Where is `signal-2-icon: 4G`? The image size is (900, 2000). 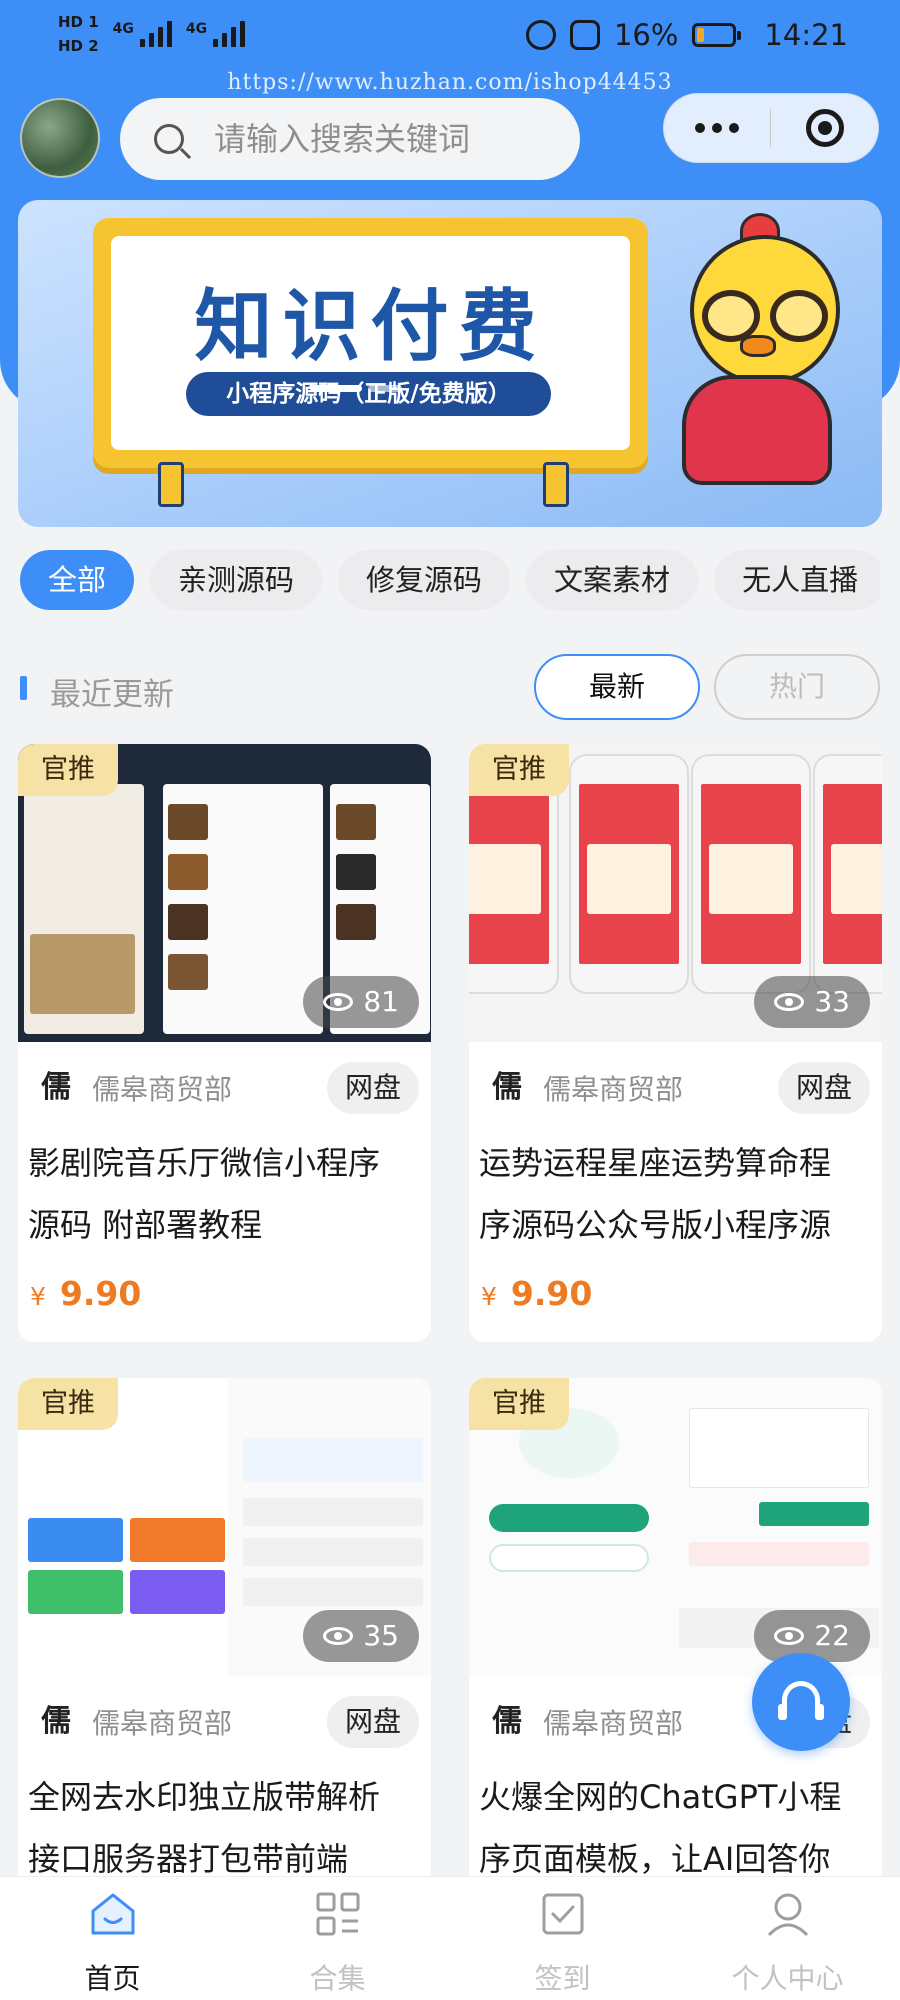
signal-2-icon: 4G is located at coordinates (216, 34).